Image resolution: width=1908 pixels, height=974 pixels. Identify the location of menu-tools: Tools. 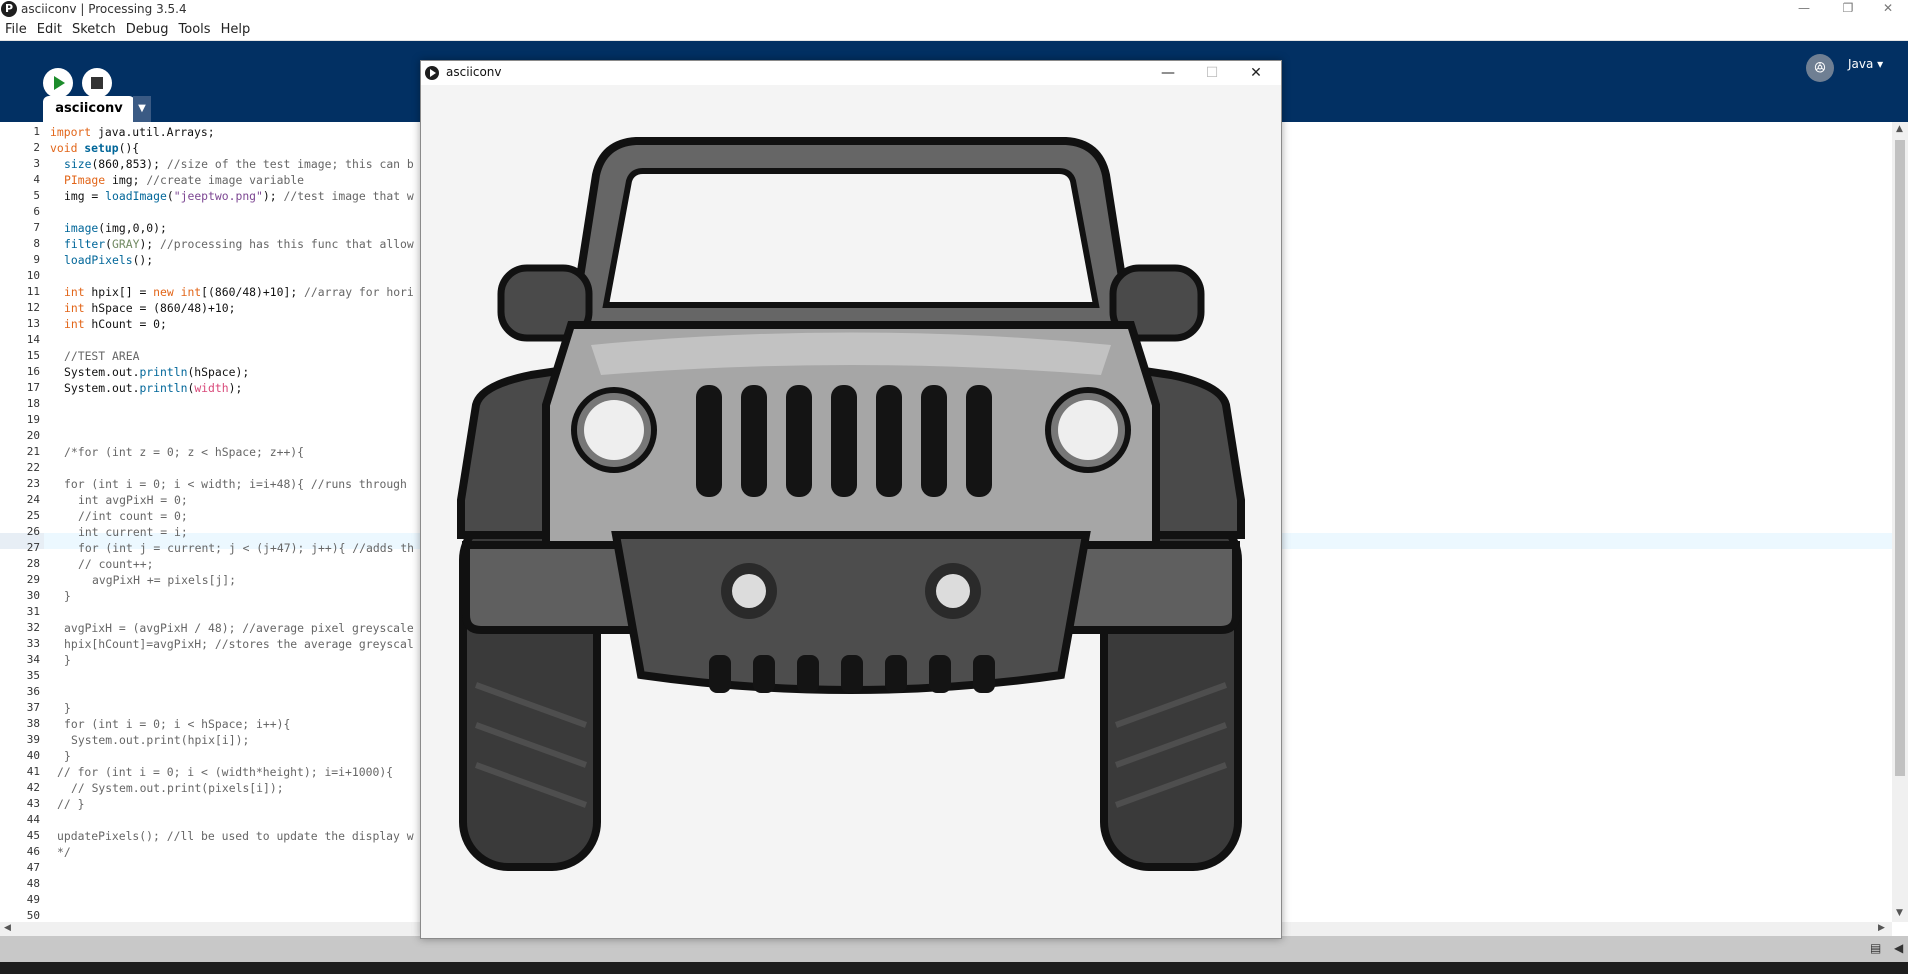
(195, 30).